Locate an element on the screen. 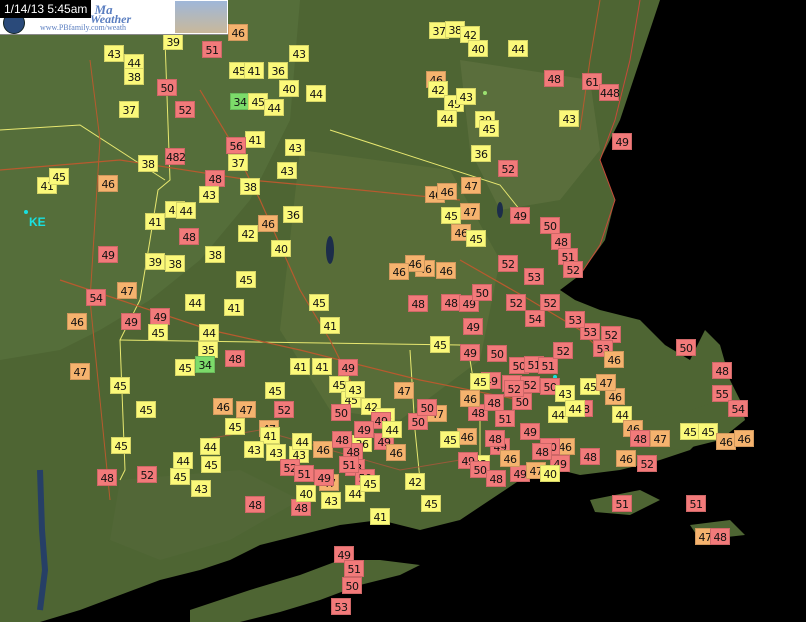 Image resolution: width=806 pixels, height=622 pixels. temperature-label: 448 is located at coordinates (609, 92).